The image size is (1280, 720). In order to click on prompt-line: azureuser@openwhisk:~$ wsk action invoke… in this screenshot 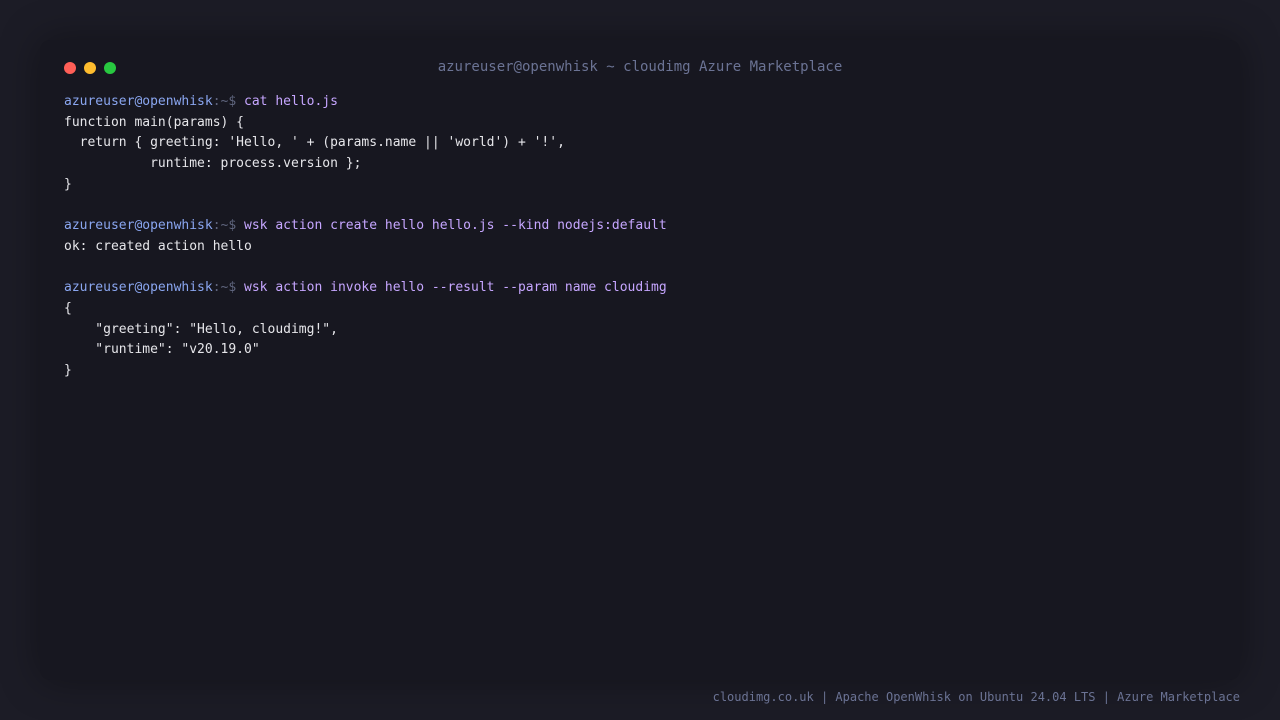, I will do `click(639, 288)`.